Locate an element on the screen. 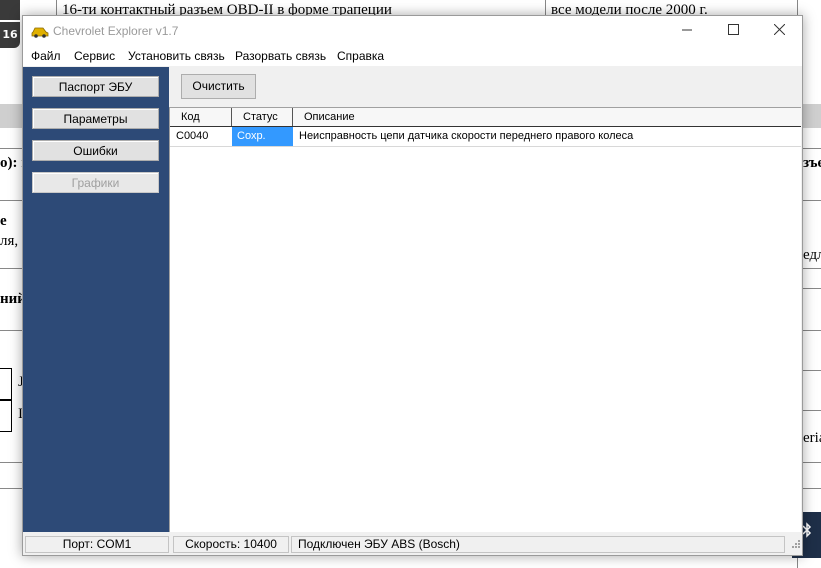  ecu-passport-button: Паспорт ЭБУ is located at coordinates (95, 86).